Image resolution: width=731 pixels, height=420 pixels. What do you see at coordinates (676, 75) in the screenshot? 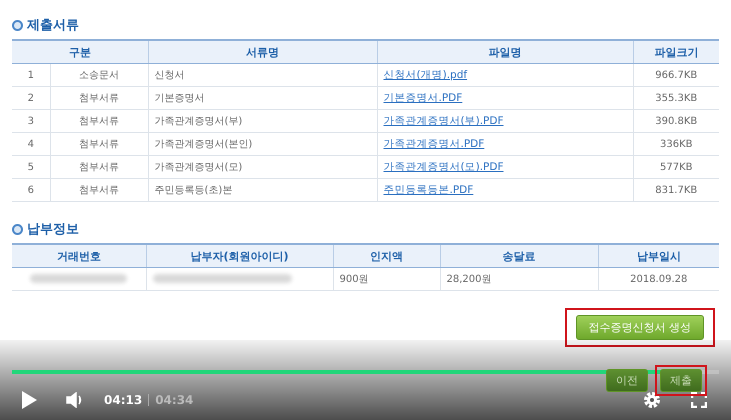
I see `table-cell: 966.7KB` at bounding box center [676, 75].